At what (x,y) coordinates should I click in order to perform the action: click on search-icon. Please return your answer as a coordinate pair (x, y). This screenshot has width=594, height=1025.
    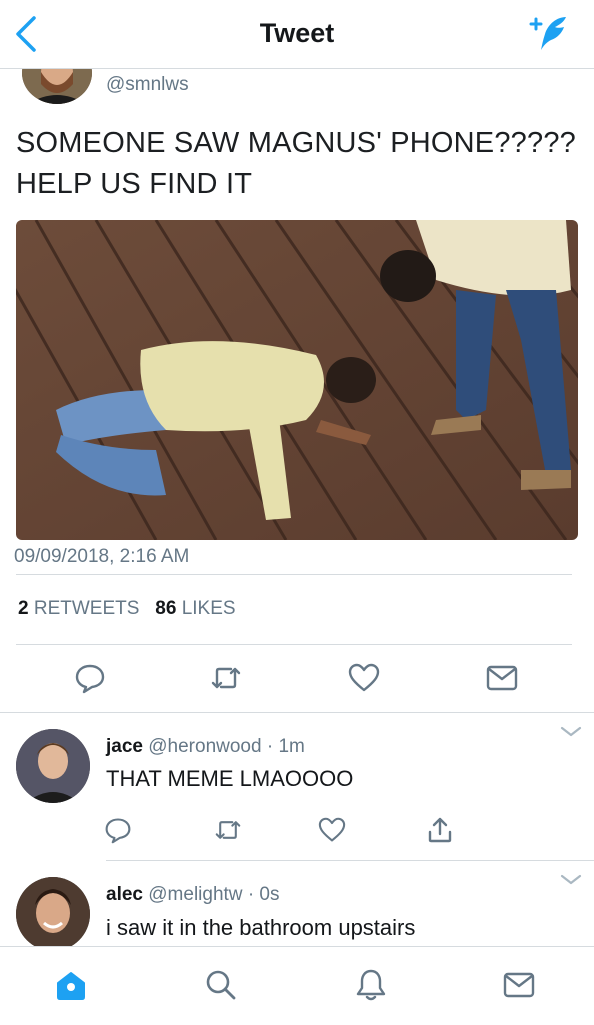
    Looking at the image, I should click on (221, 985).